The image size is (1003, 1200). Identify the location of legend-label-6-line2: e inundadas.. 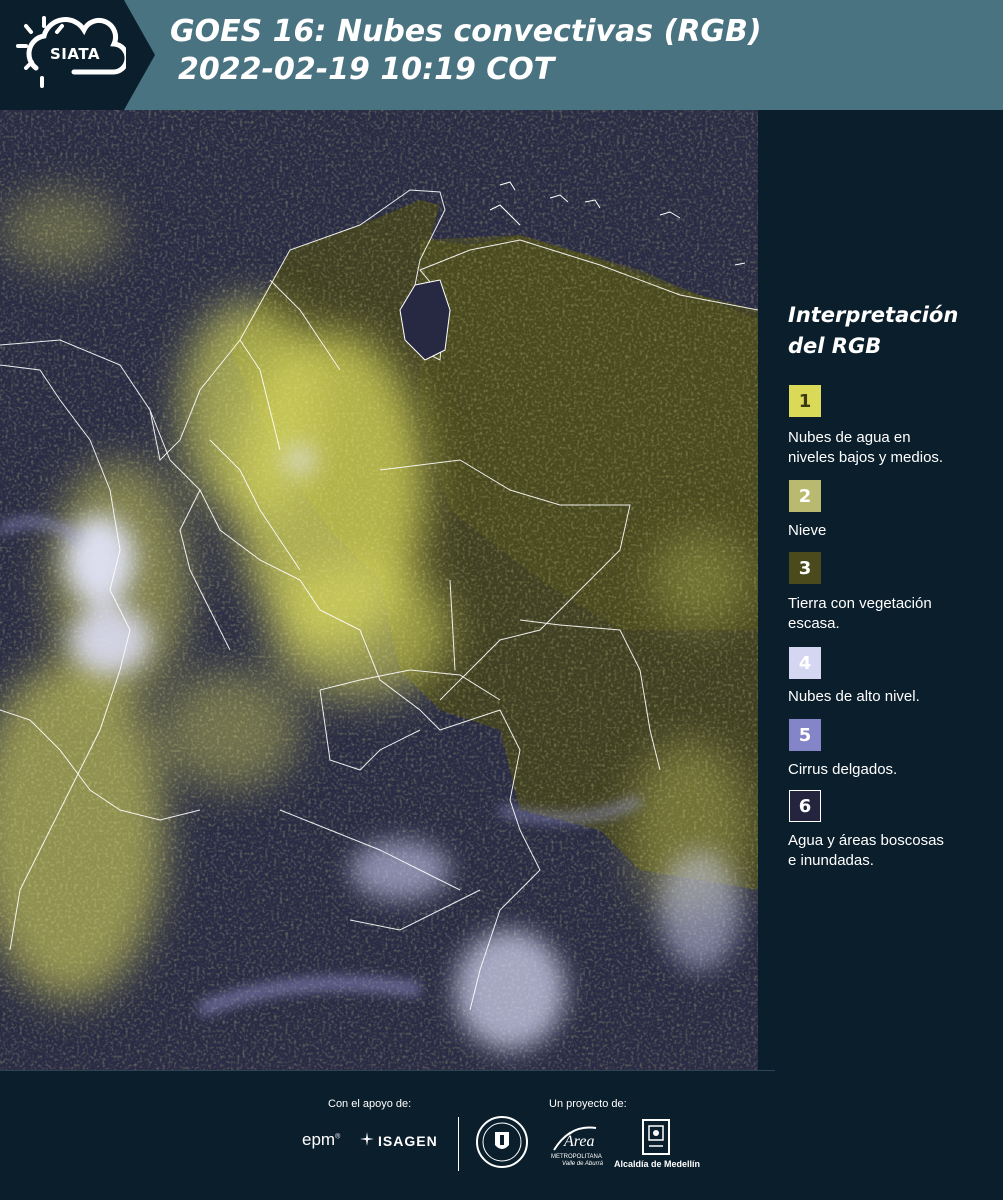
(831, 860).